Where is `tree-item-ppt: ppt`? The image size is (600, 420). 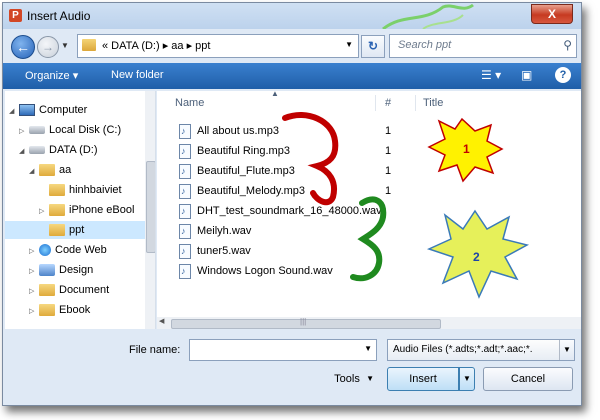 tree-item-ppt: ppt is located at coordinates (80, 230).